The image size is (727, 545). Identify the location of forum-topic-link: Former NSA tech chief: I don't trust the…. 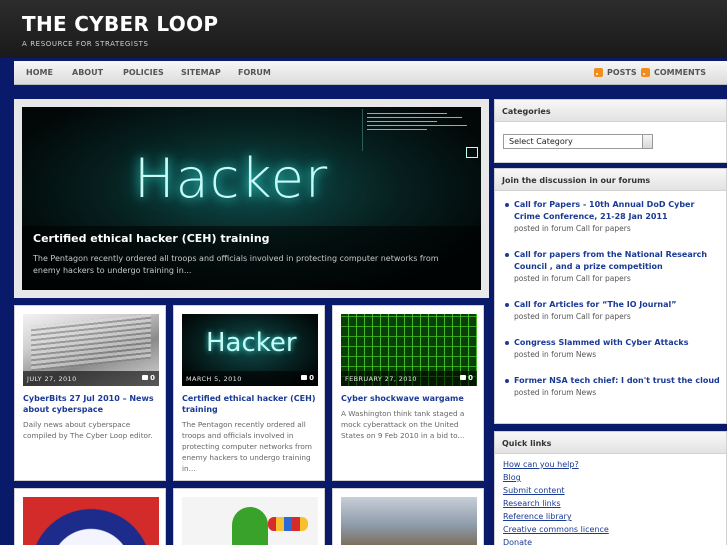
(617, 381).